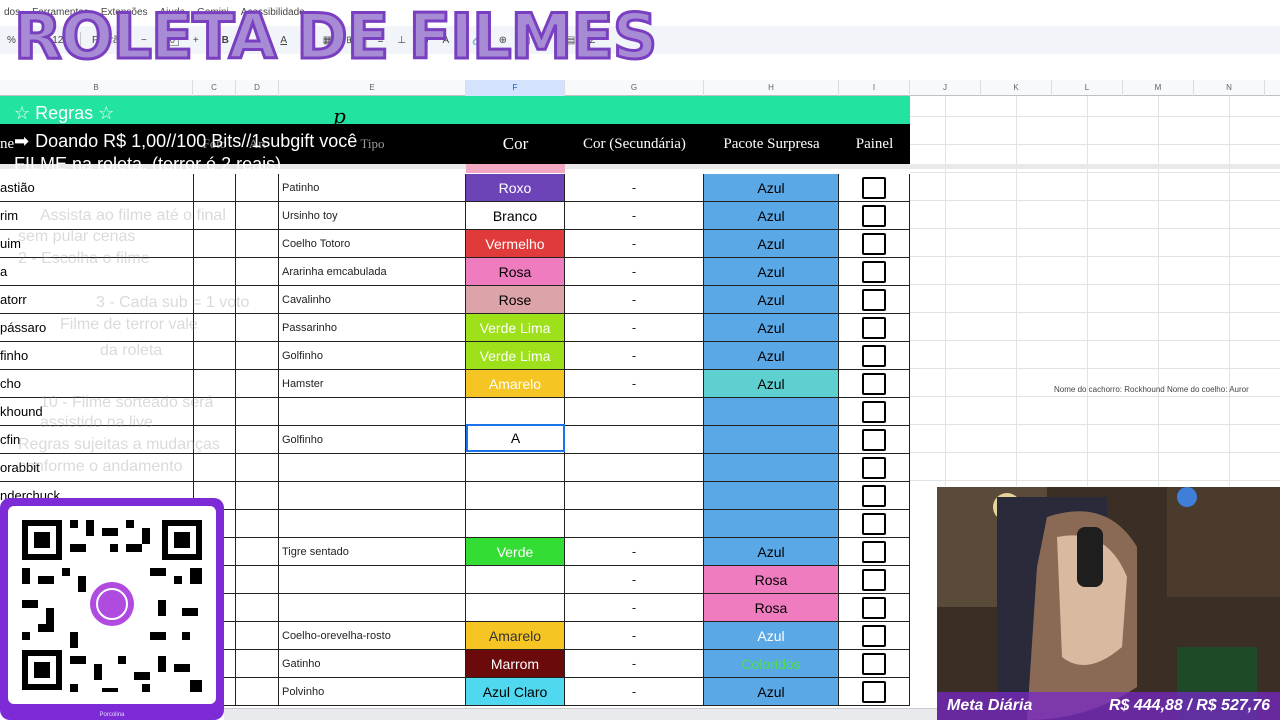 This screenshot has width=1280, height=720. Describe the element at coordinates (96, 188) in the screenshot. I see `name-cell: astião` at that location.